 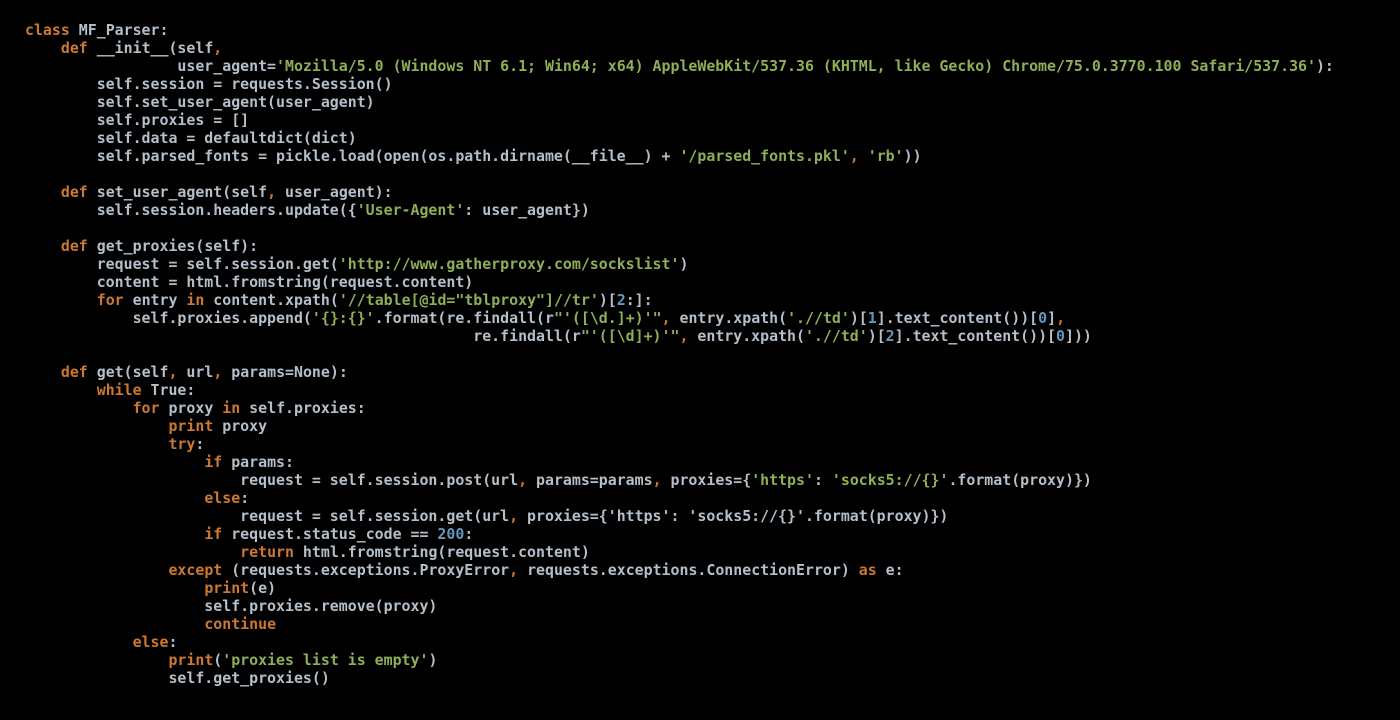 I want to click on code-token: self.data = defaultdict(dict), so click(x=191, y=138).